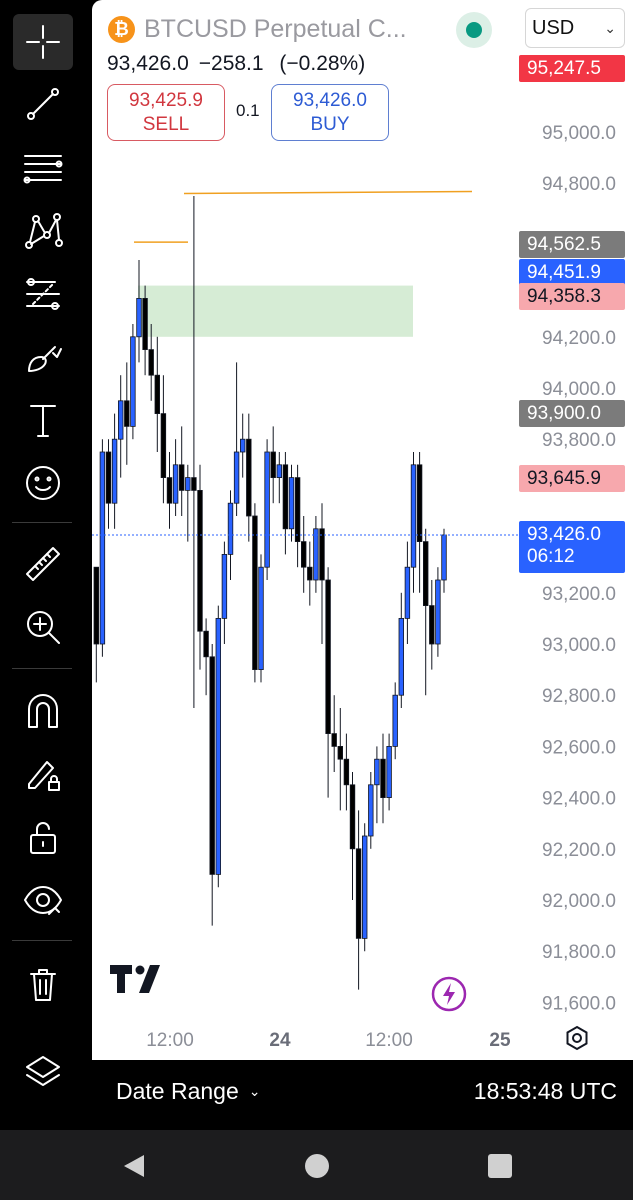 The height and width of the screenshot is (1200, 633). I want to click on date-range-button: Date Range ⌄, so click(188, 1091).